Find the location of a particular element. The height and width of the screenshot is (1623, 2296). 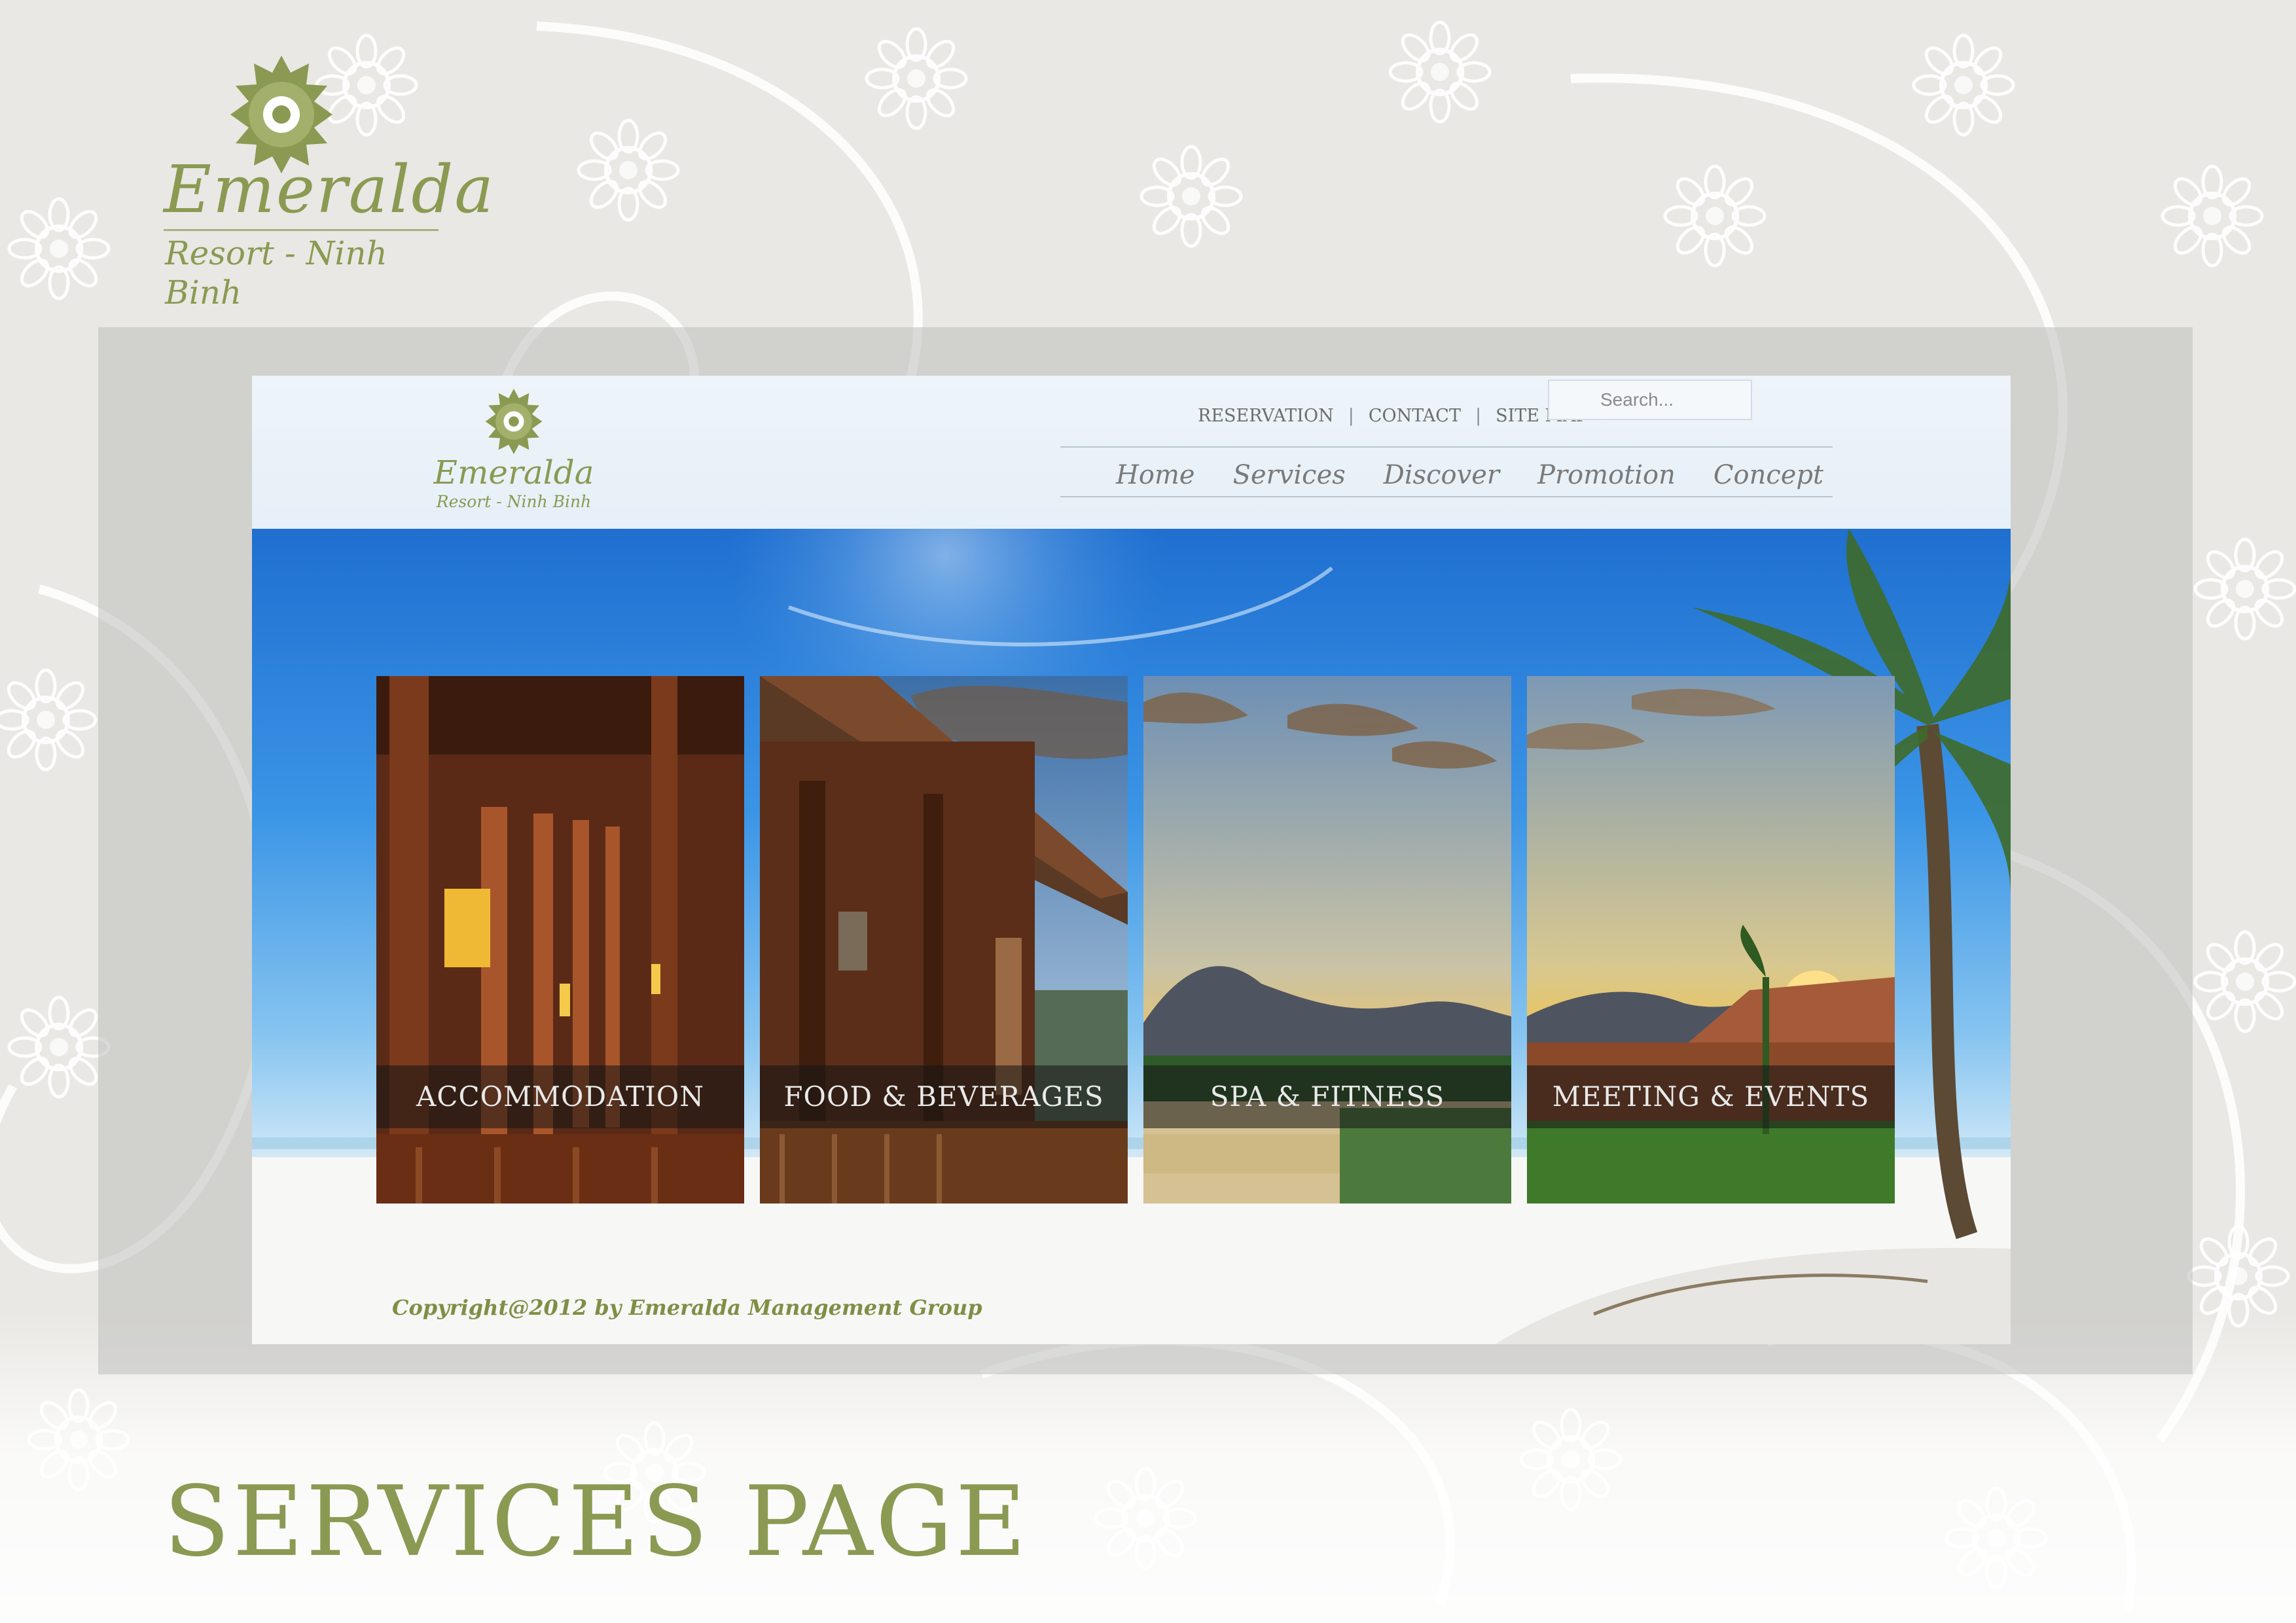

site-logo-name: Emeralda is located at coordinates (513, 473).